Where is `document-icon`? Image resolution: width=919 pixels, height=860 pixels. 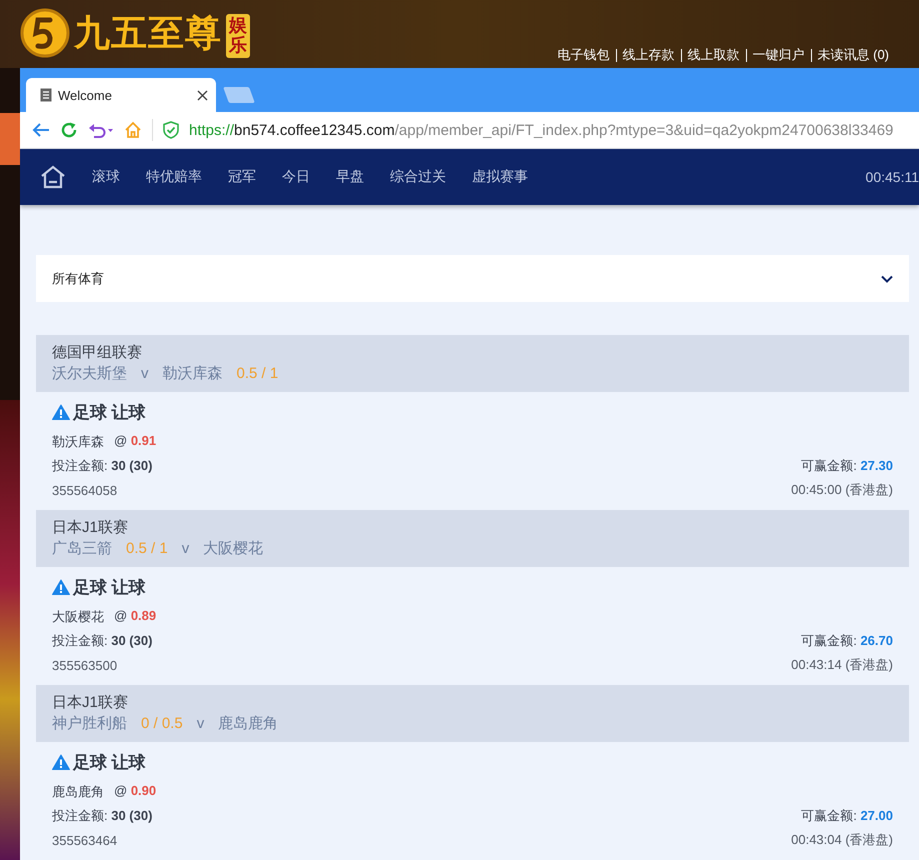 document-icon is located at coordinates (46, 95).